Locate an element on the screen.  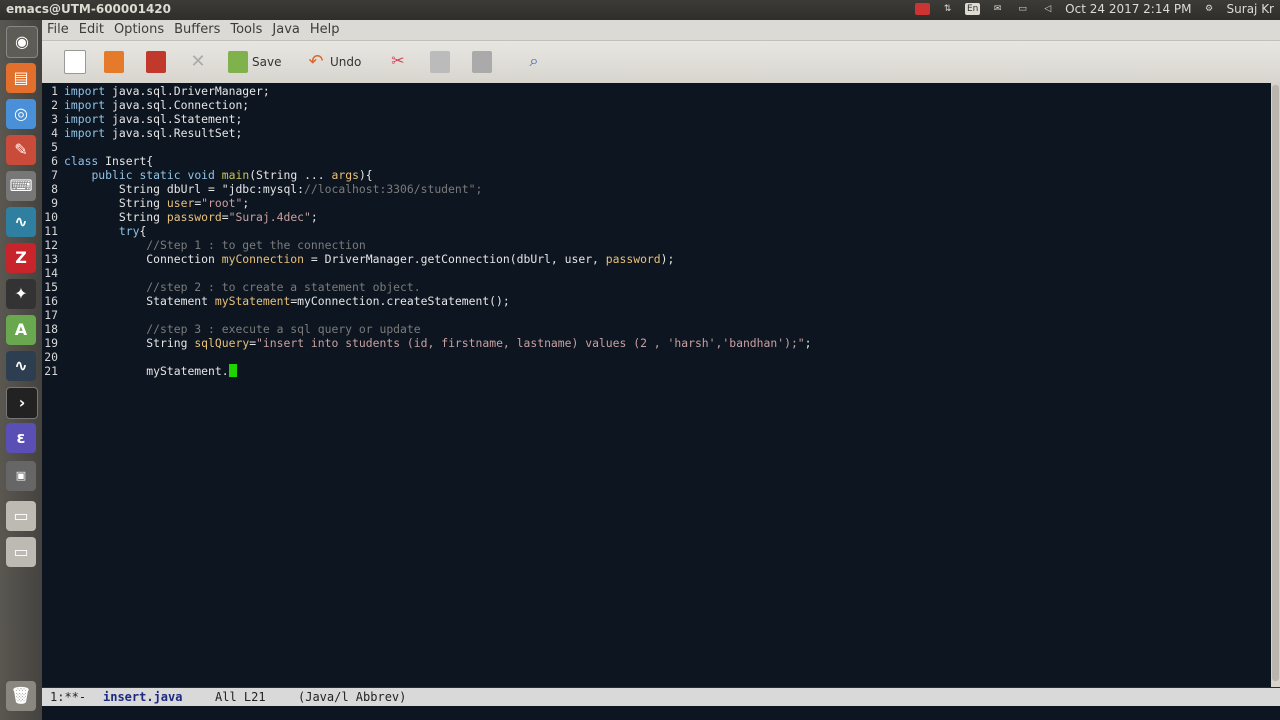
cut-button: ✂ is located at coordinates (398, 62).